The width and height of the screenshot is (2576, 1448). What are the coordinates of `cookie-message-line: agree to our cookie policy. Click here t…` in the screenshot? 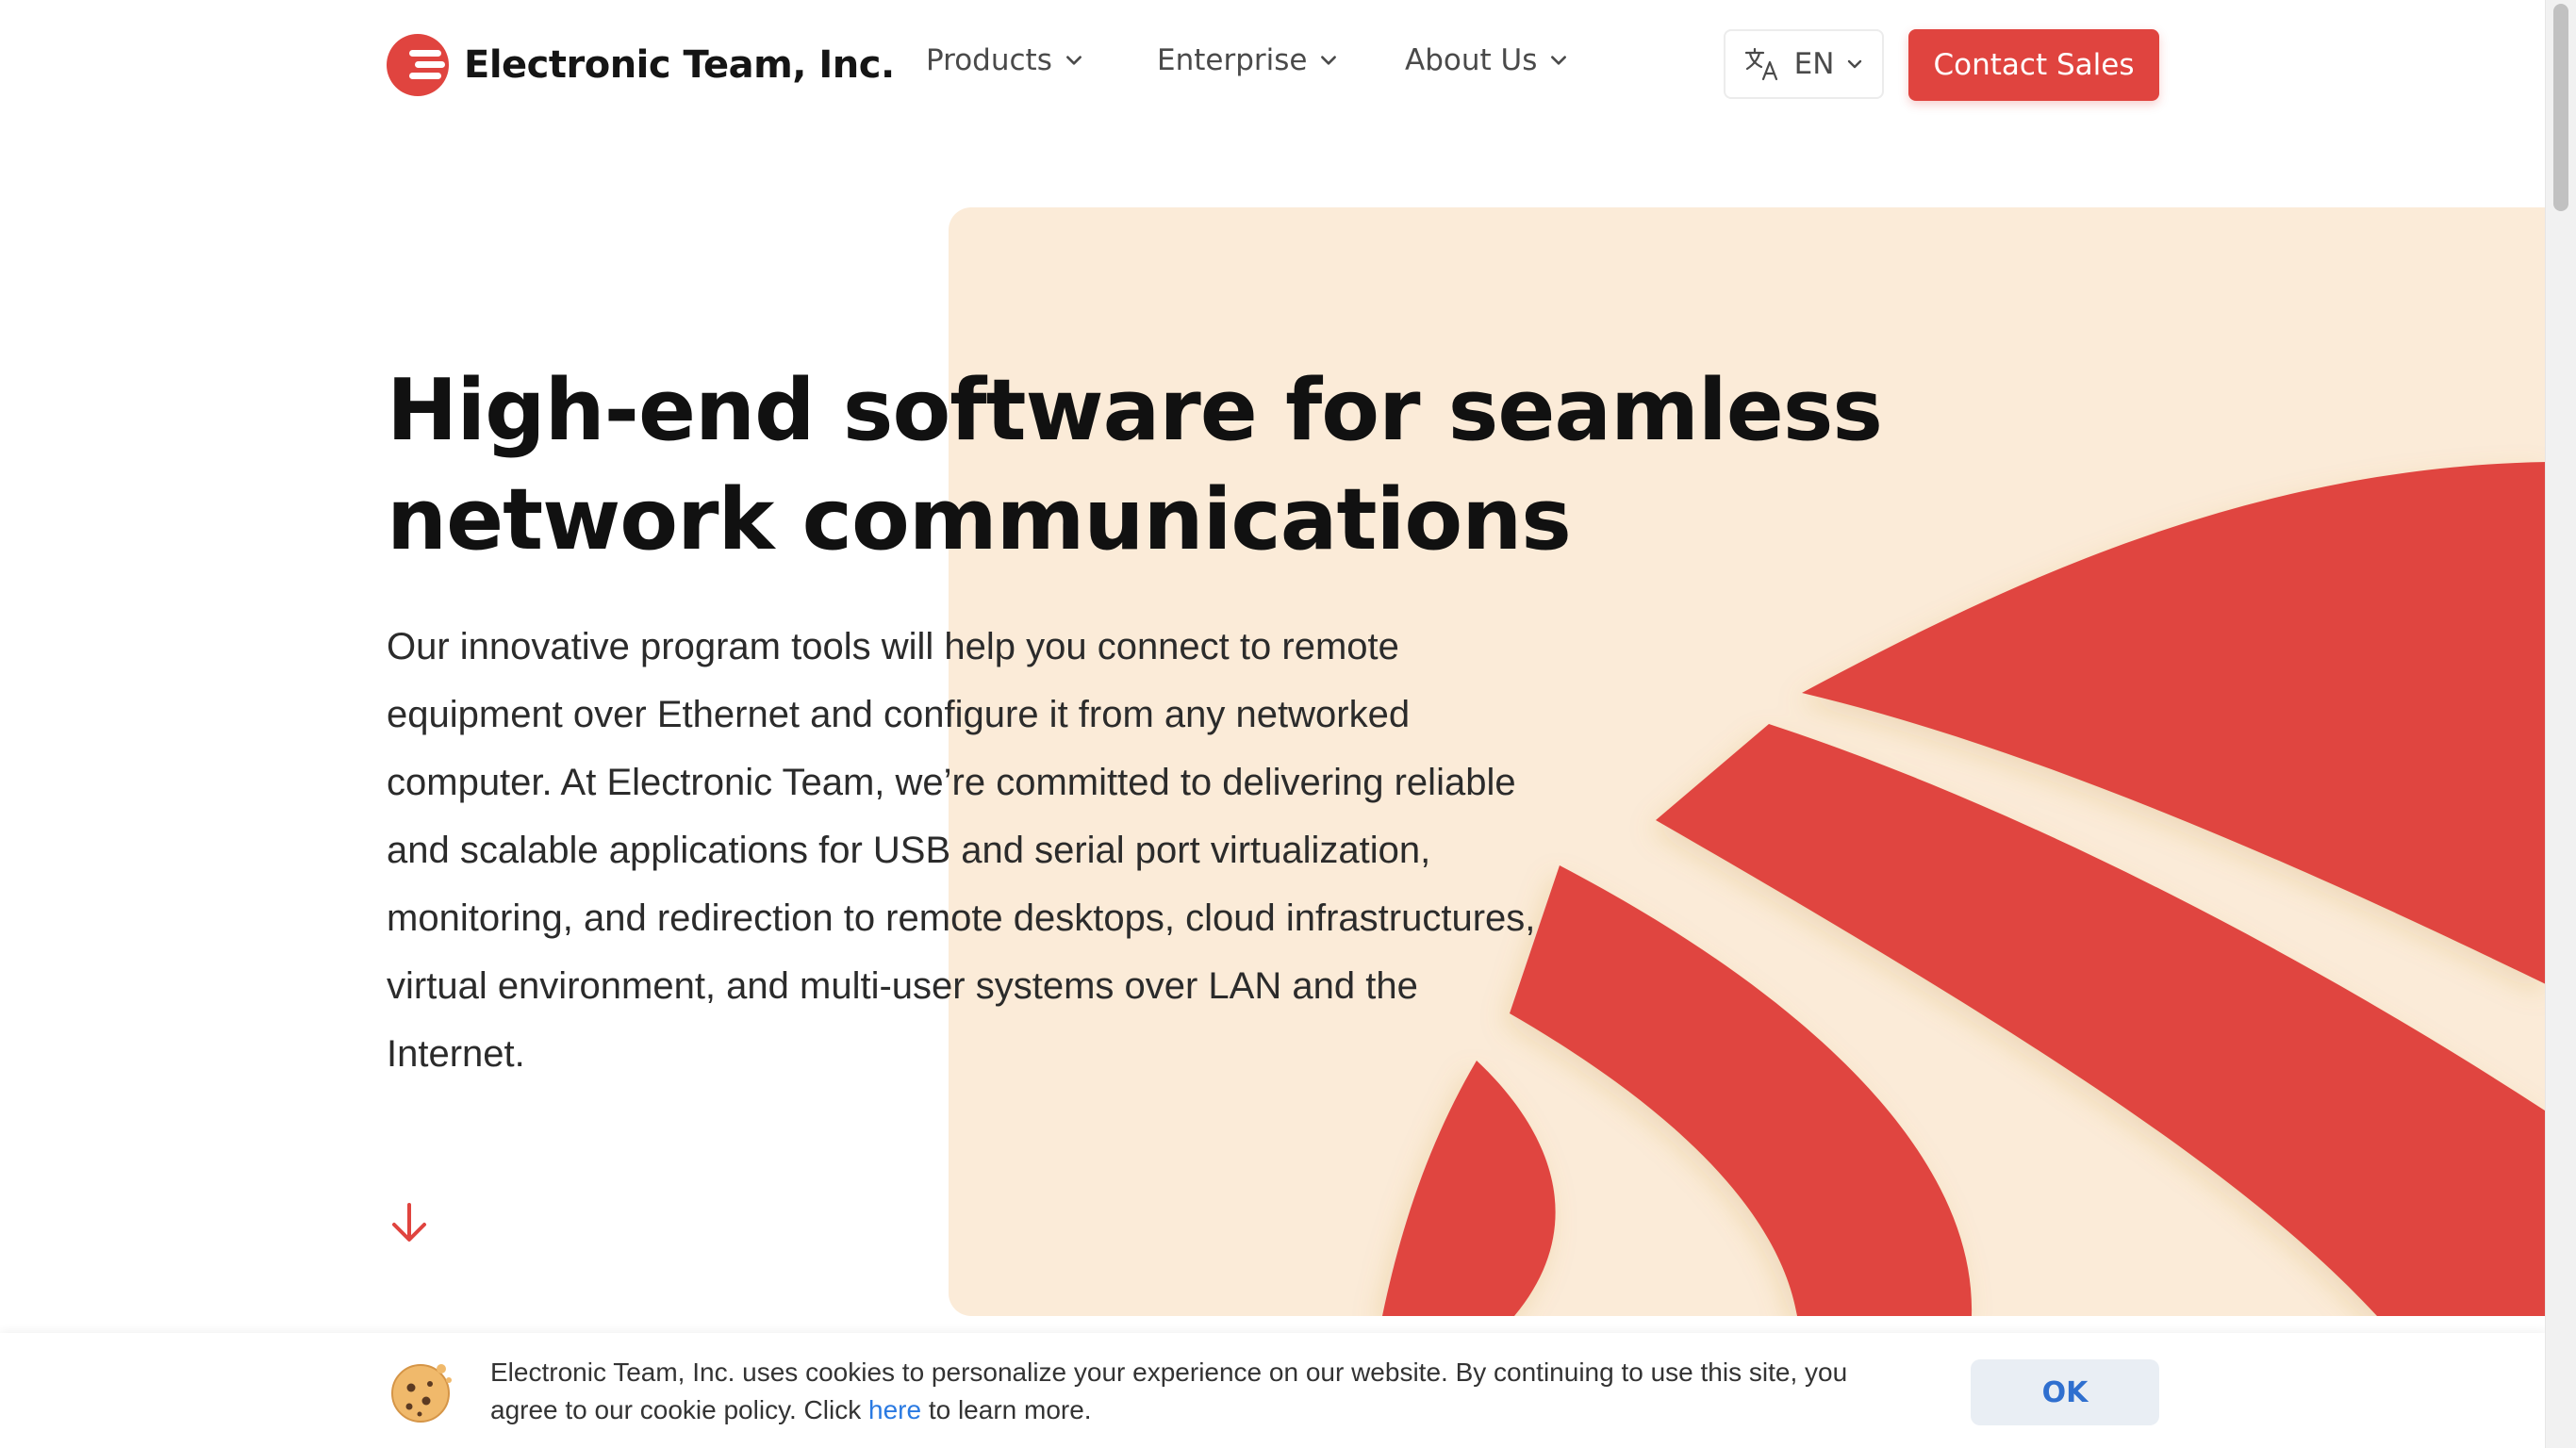 It's located at (1207, 1410).